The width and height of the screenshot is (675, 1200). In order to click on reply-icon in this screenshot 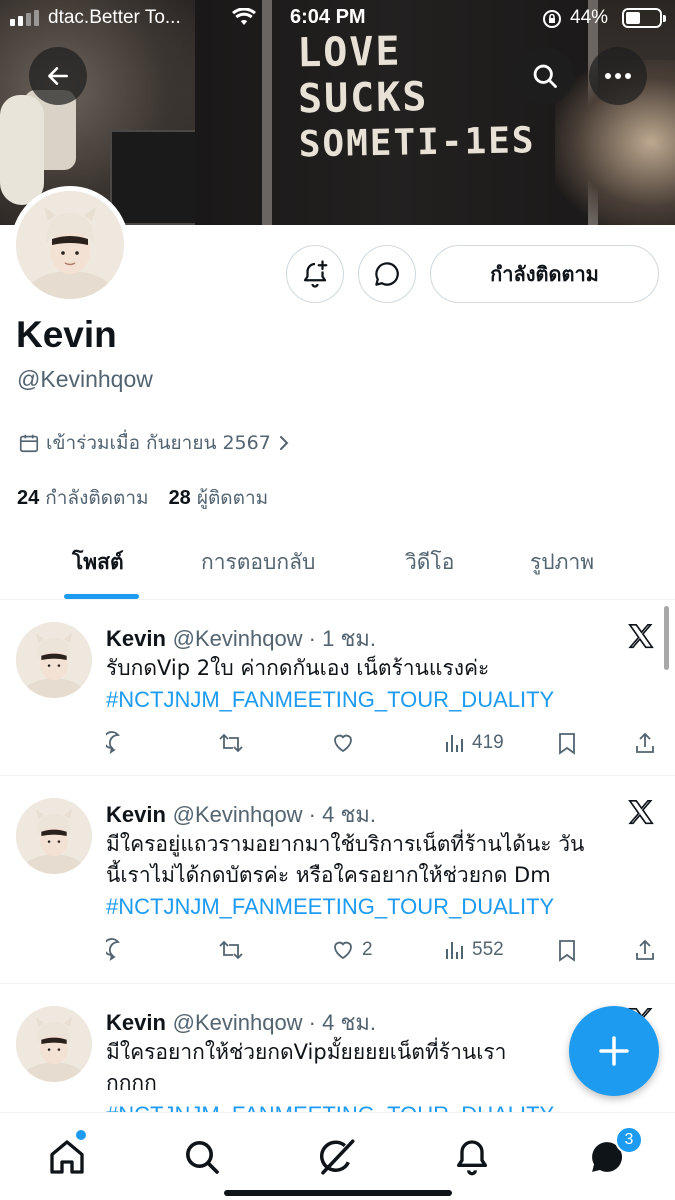, I will do `click(113, 742)`.